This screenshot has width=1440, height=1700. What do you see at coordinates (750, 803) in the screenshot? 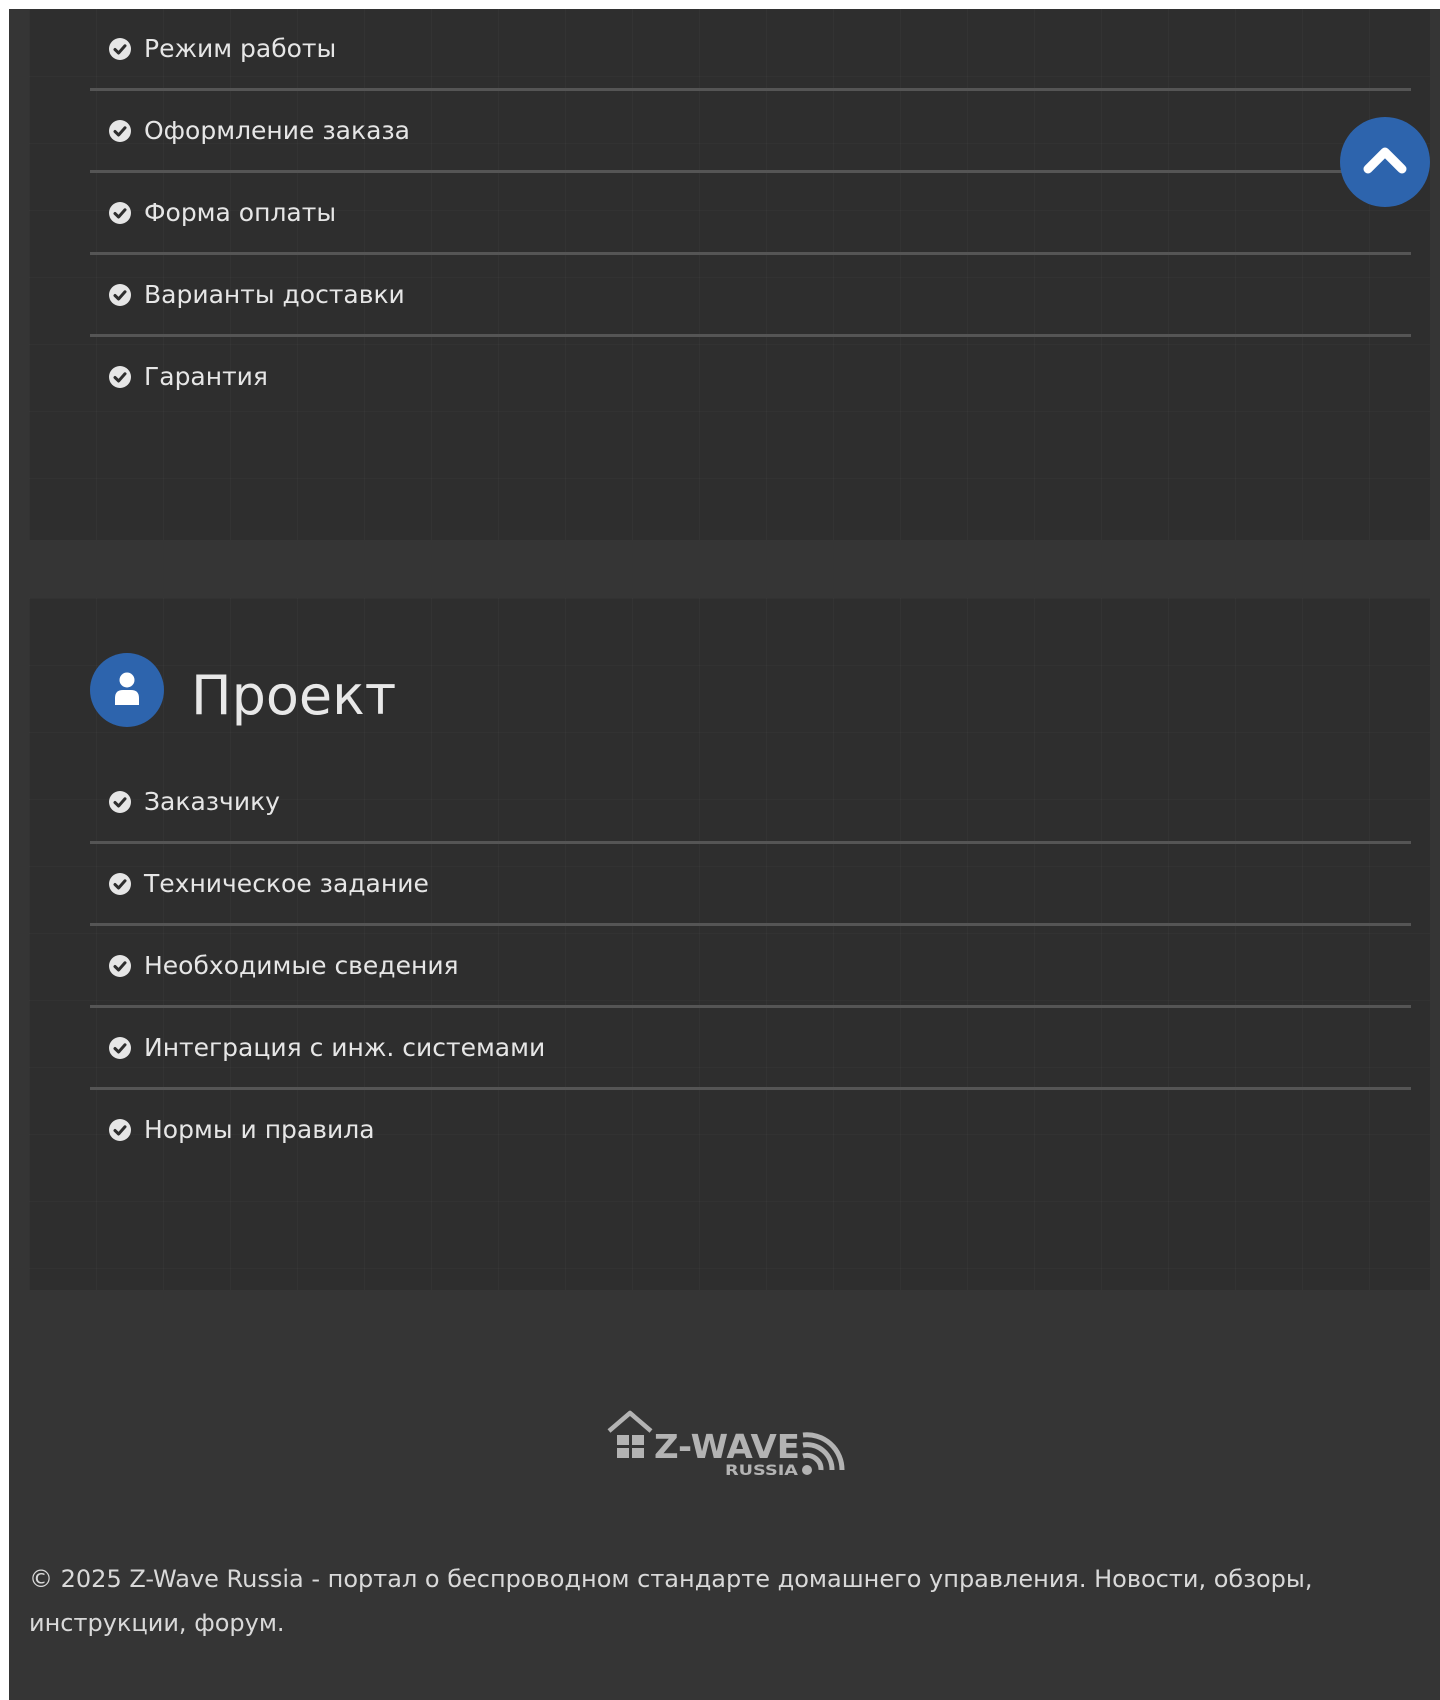
I see `list-item: Заказчику` at bounding box center [750, 803].